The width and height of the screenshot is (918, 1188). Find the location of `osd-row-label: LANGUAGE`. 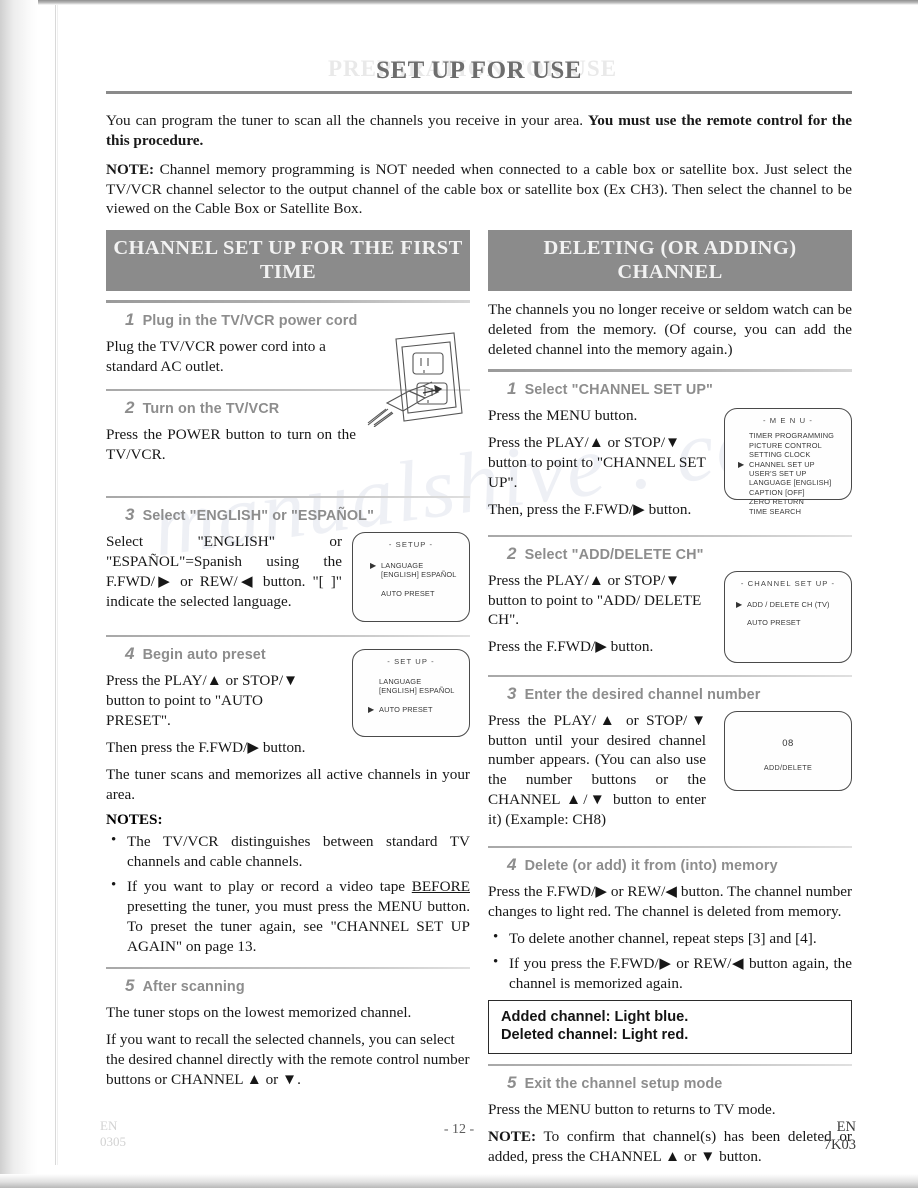

osd-row-label: LANGUAGE is located at coordinates (400, 681).